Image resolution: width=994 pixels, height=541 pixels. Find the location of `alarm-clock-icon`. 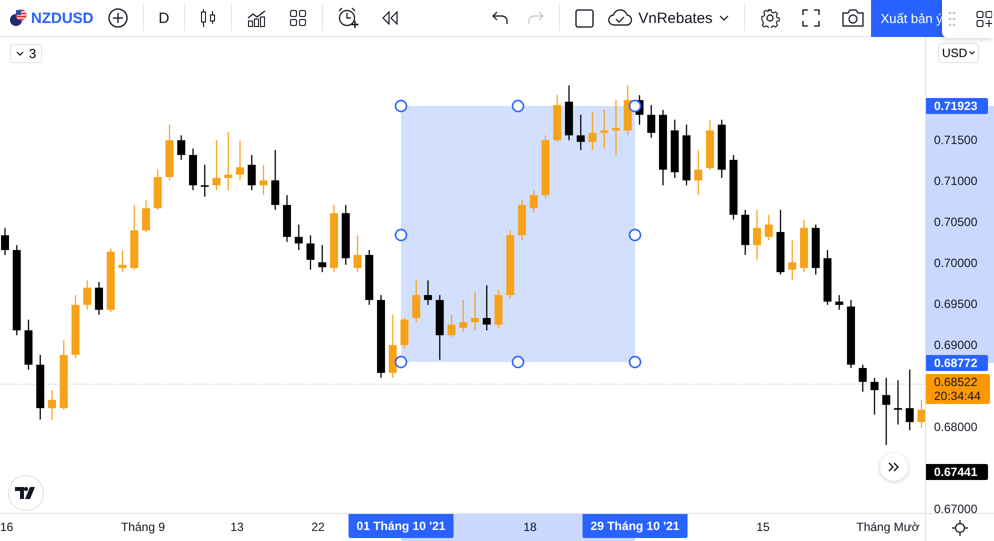

alarm-clock-icon is located at coordinates (349, 18).